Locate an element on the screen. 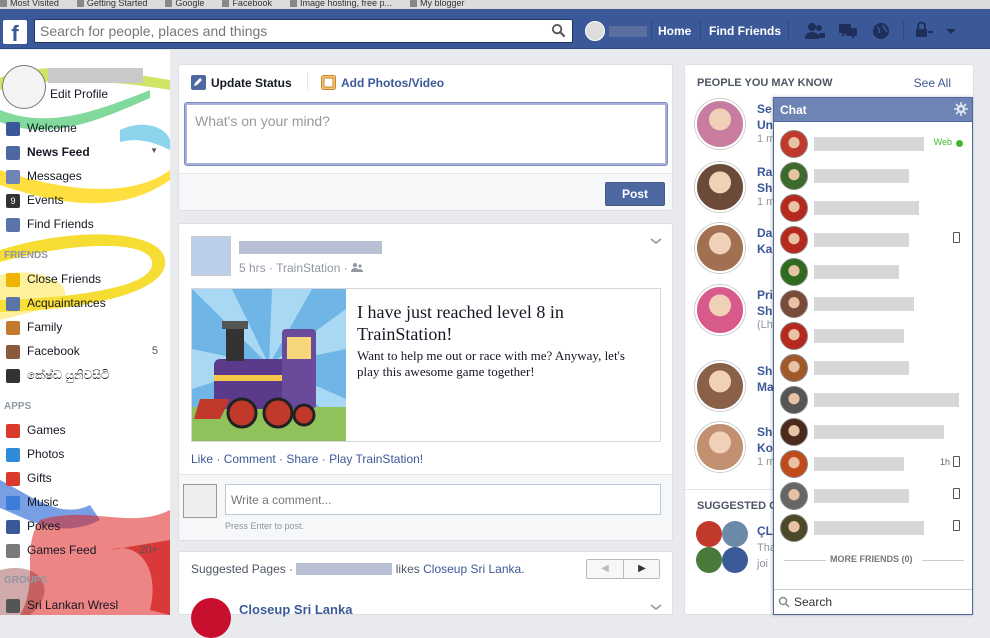 Image resolution: width=990 pixels, height=638 pixels. apps-nav-item: Photos is located at coordinates (86, 455).